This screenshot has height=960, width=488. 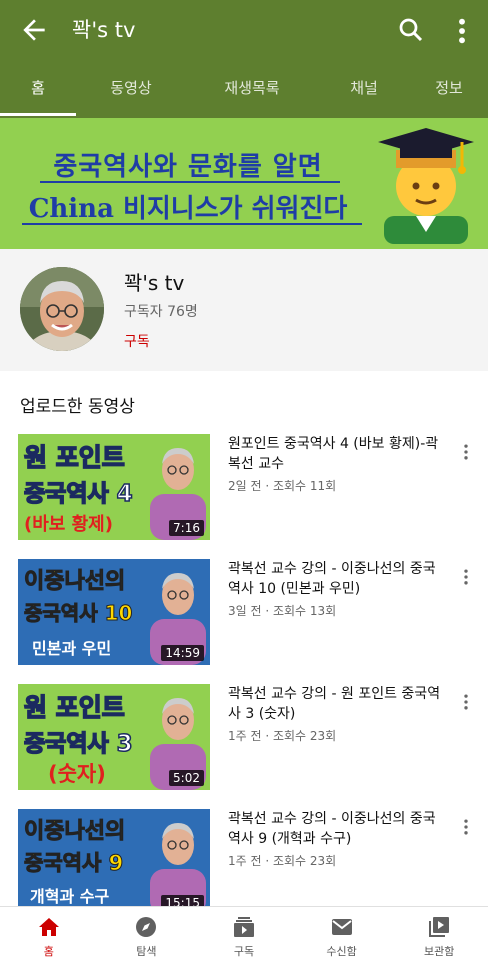 What do you see at coordinates (70, 896) in the screenshot?
I see `thumbnail-text: 개혁과 수구` at bounding box center [70, 896].